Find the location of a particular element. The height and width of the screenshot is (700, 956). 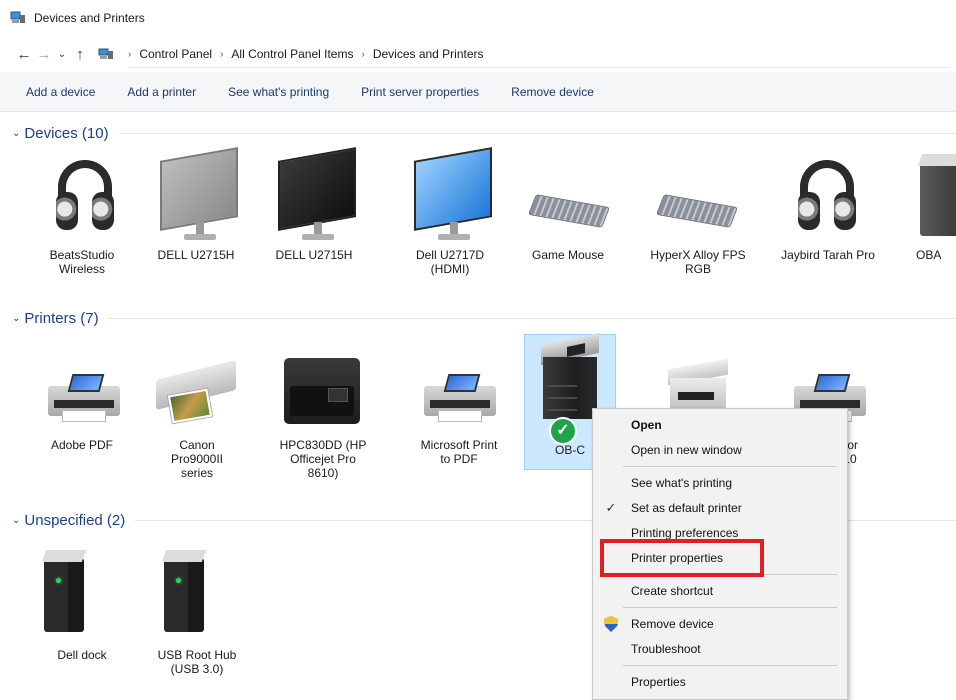

title-bar: Devices and Printers is located at coordinates (478, 18).